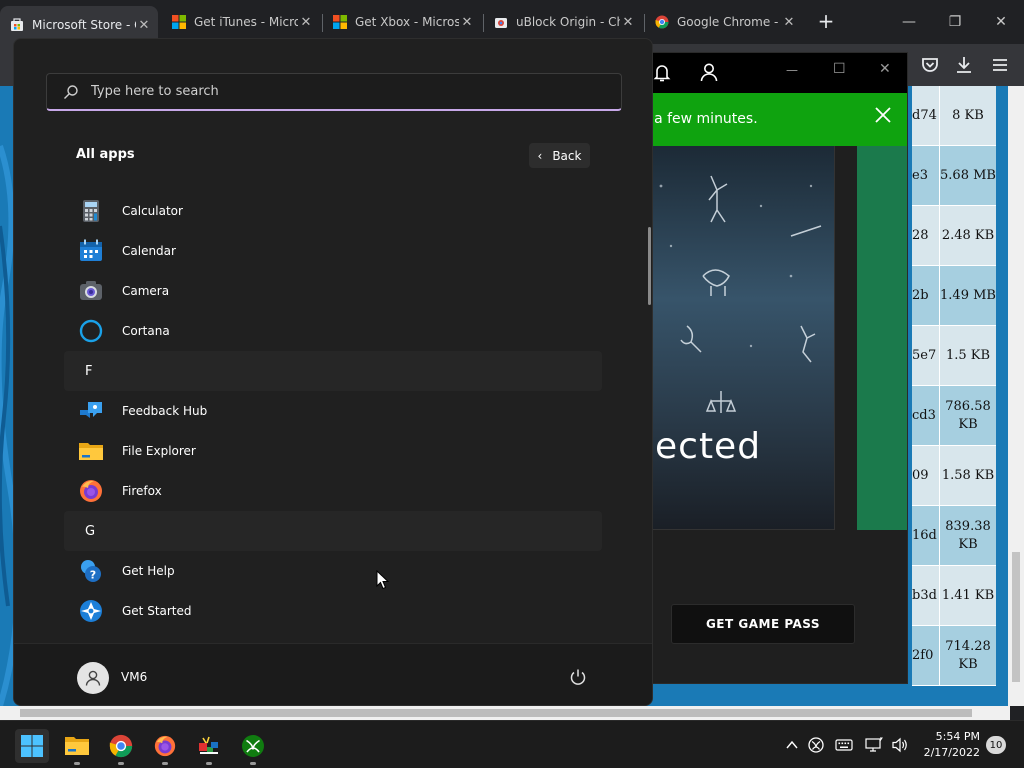  Describe the element at coordinates (559, 155) in the screenshot. I see `back-button: ‹ Back` at that location.